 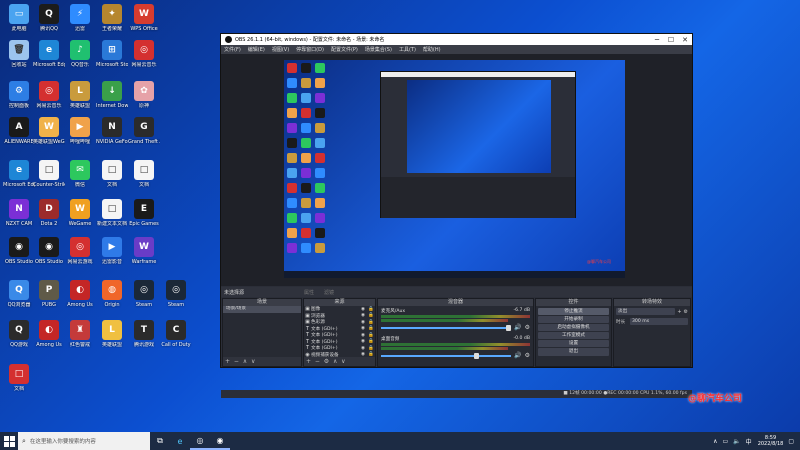 I want to click on desktop-icon: W WeGame, so click(x=80, y=213).